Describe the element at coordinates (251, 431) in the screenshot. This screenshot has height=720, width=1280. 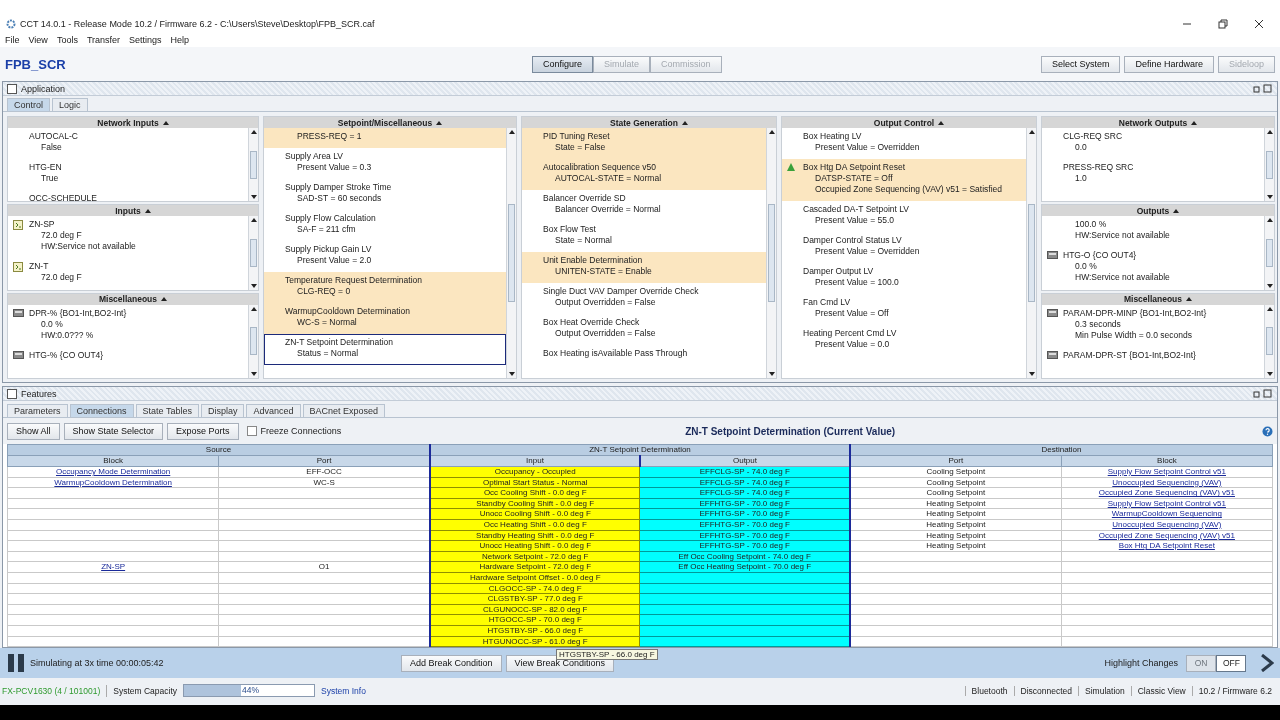
I see `checkbox` at that location.